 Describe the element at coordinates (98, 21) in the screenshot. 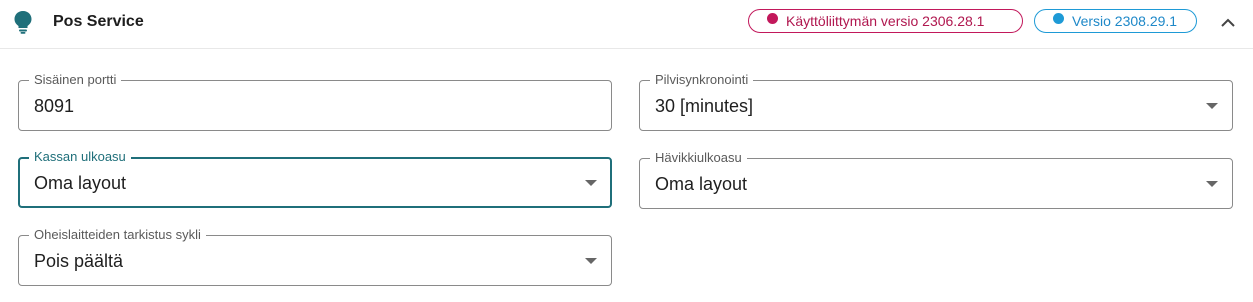

I see `service-title: Pos Service` at that location.